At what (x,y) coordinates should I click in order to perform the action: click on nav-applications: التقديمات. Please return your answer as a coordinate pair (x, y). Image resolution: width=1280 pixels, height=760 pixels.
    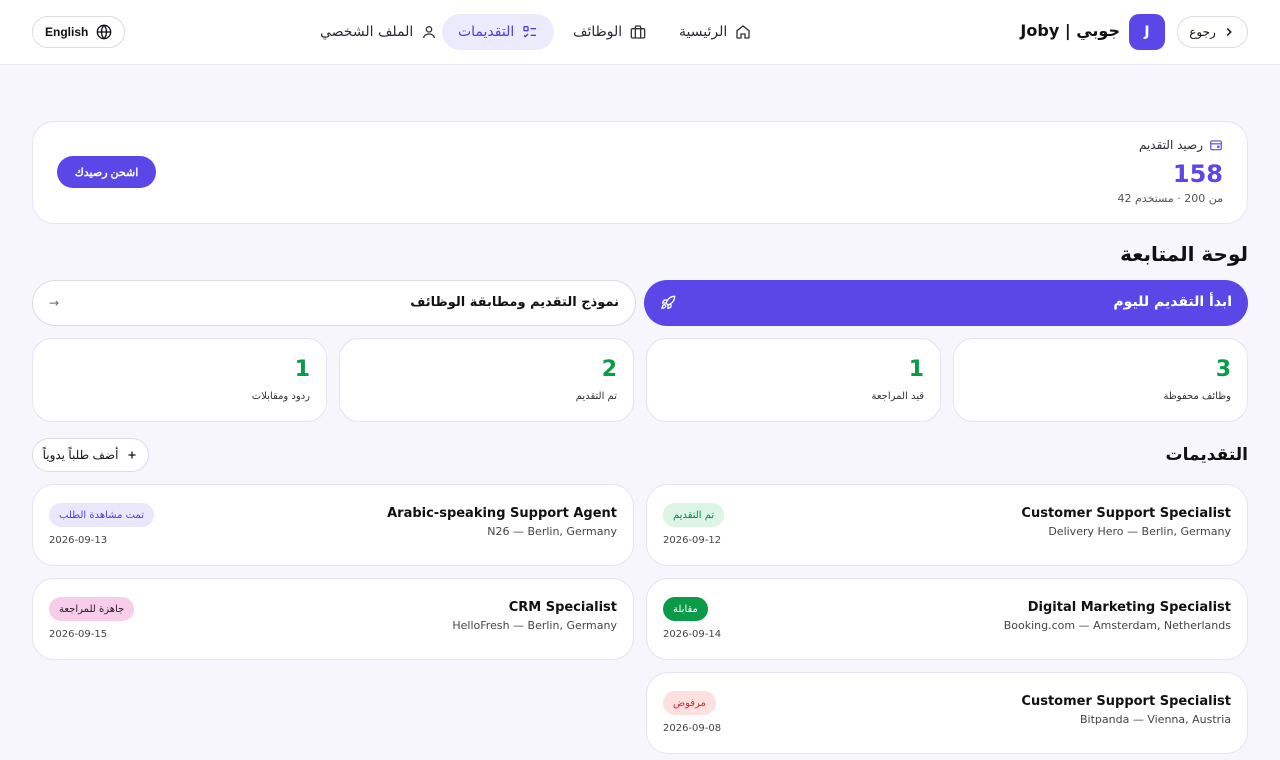
    Looking at the image, I should click on (498, 32).